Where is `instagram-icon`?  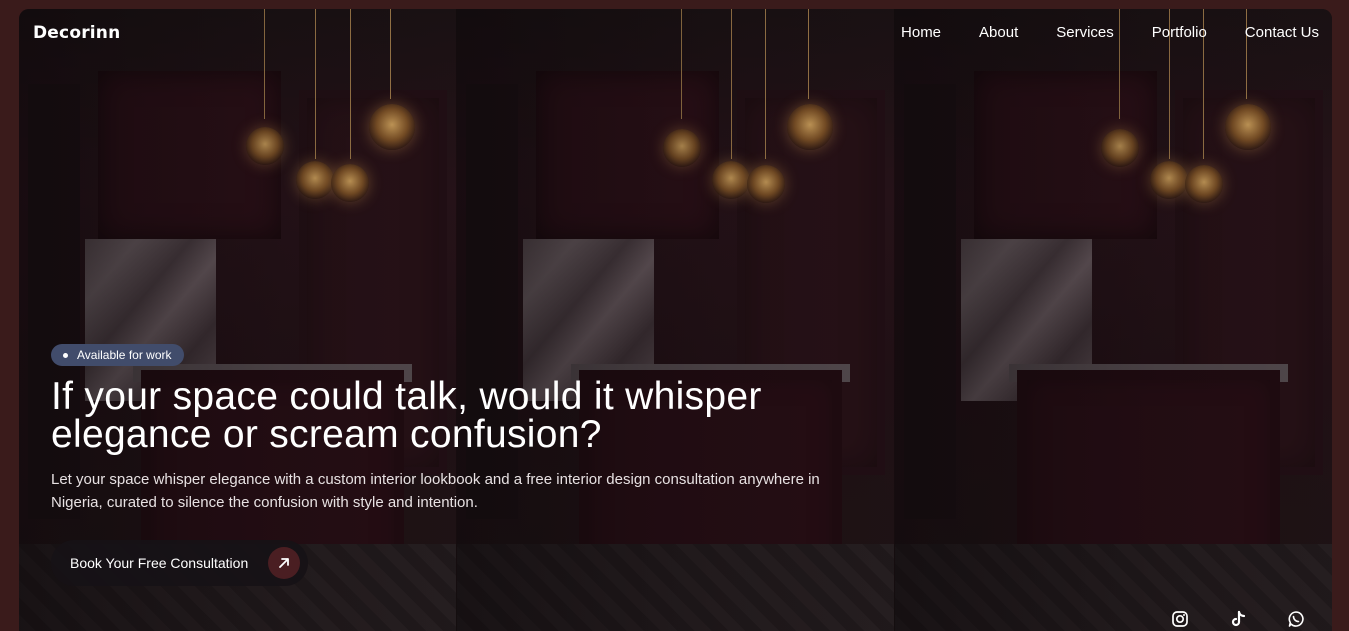
instagram-icon is located at coordinates (1180, 619).